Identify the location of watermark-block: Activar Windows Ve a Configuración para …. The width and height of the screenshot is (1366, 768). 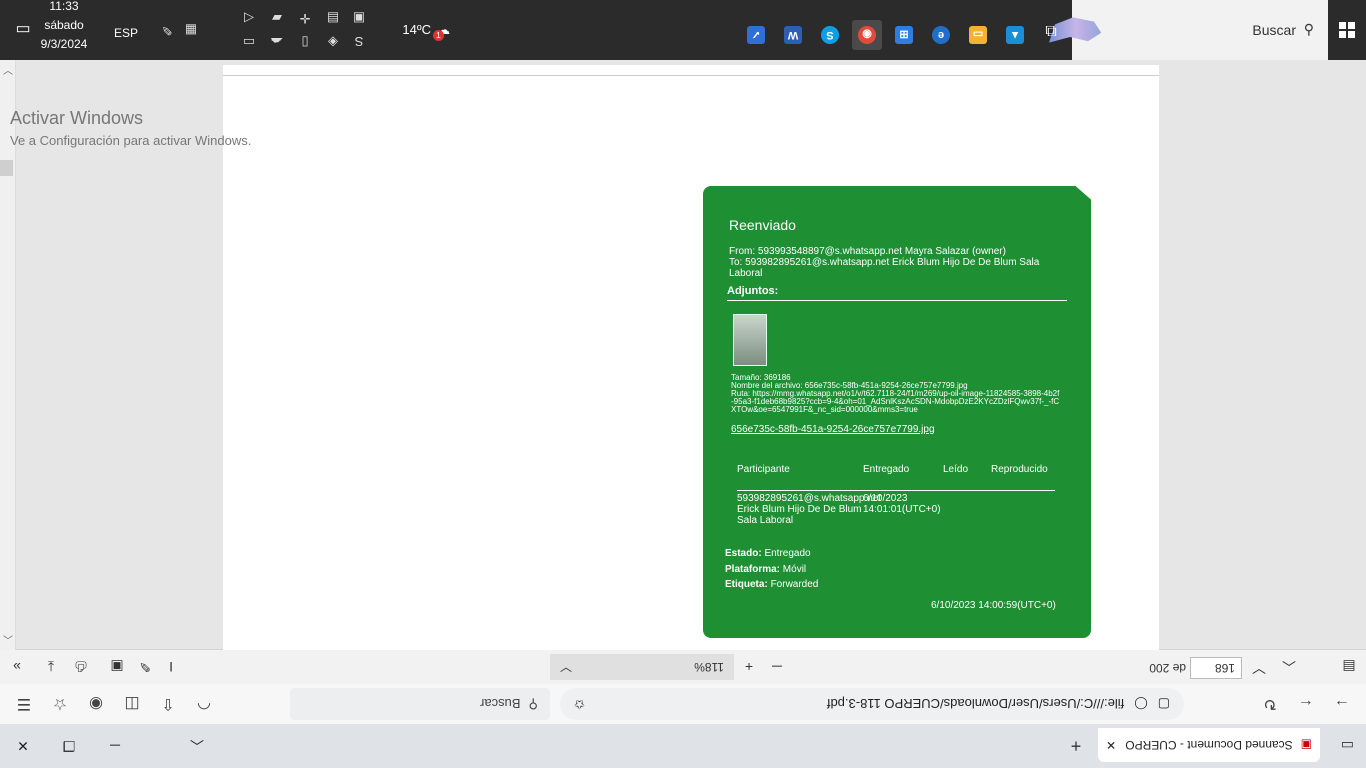
(170, 128).